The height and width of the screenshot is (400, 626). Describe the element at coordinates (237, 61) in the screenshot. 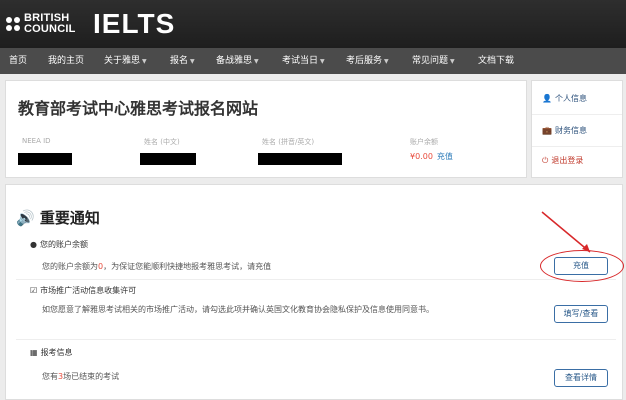

I see `nav-item-prepare: 备战雅思 ▼` at that location.